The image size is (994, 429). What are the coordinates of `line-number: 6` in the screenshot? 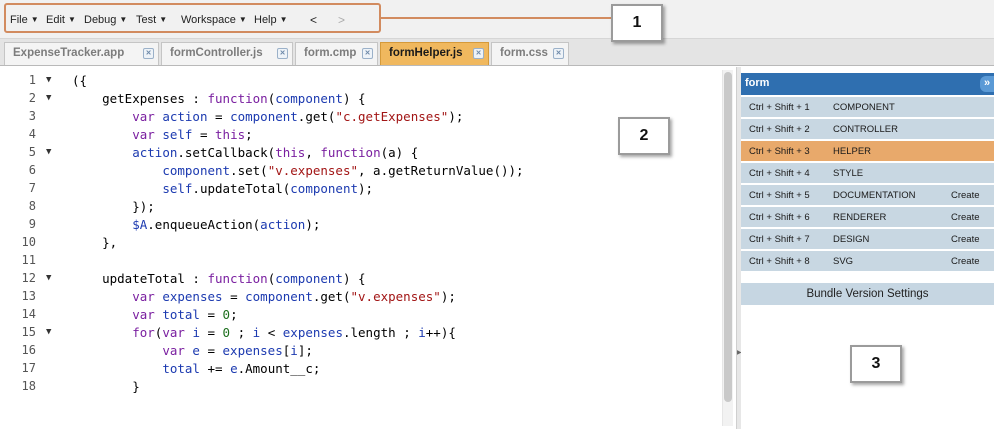 It's located at (36, 172).